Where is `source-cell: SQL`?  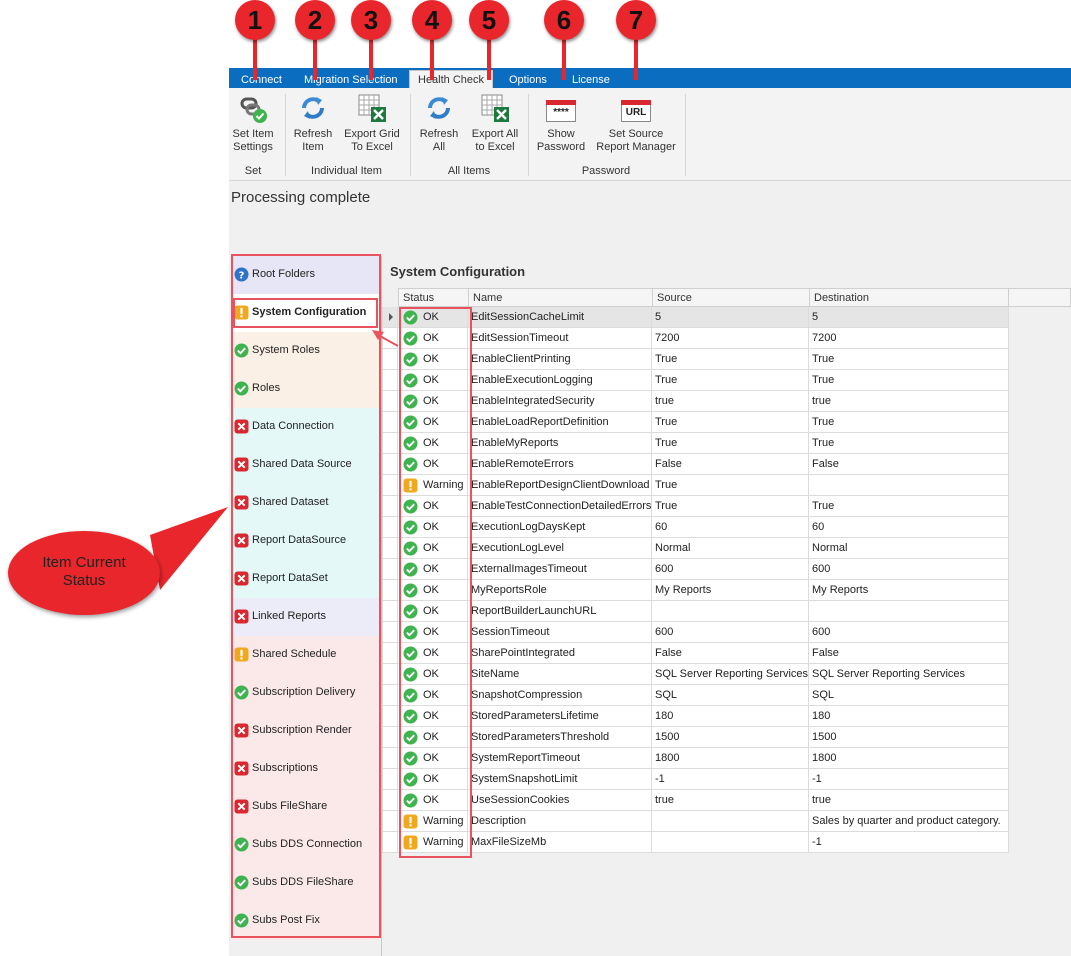 source-cell: SQL is located at coordinates (730, 695).